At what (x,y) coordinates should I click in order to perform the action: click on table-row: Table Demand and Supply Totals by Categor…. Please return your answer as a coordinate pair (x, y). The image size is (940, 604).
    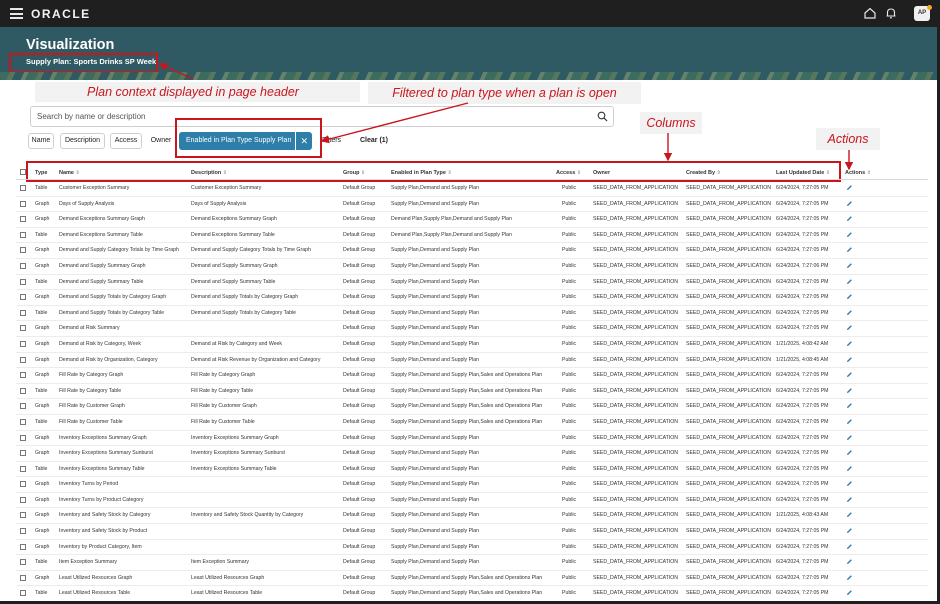
    Looking at the image, I should click on (472, 314).